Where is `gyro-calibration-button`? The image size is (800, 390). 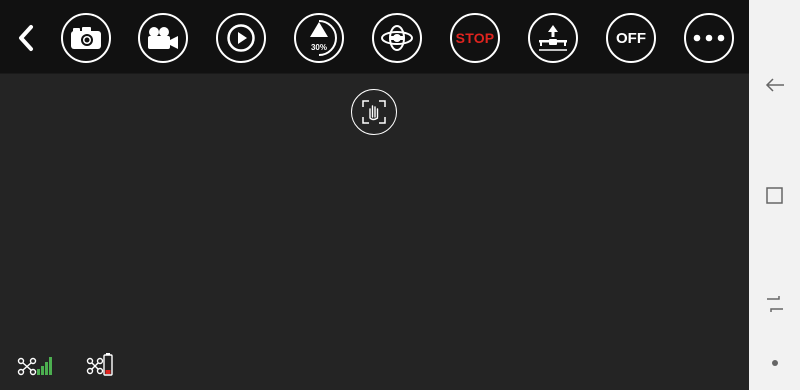
gyro-calibration-button is located at coordinates (397, 38).